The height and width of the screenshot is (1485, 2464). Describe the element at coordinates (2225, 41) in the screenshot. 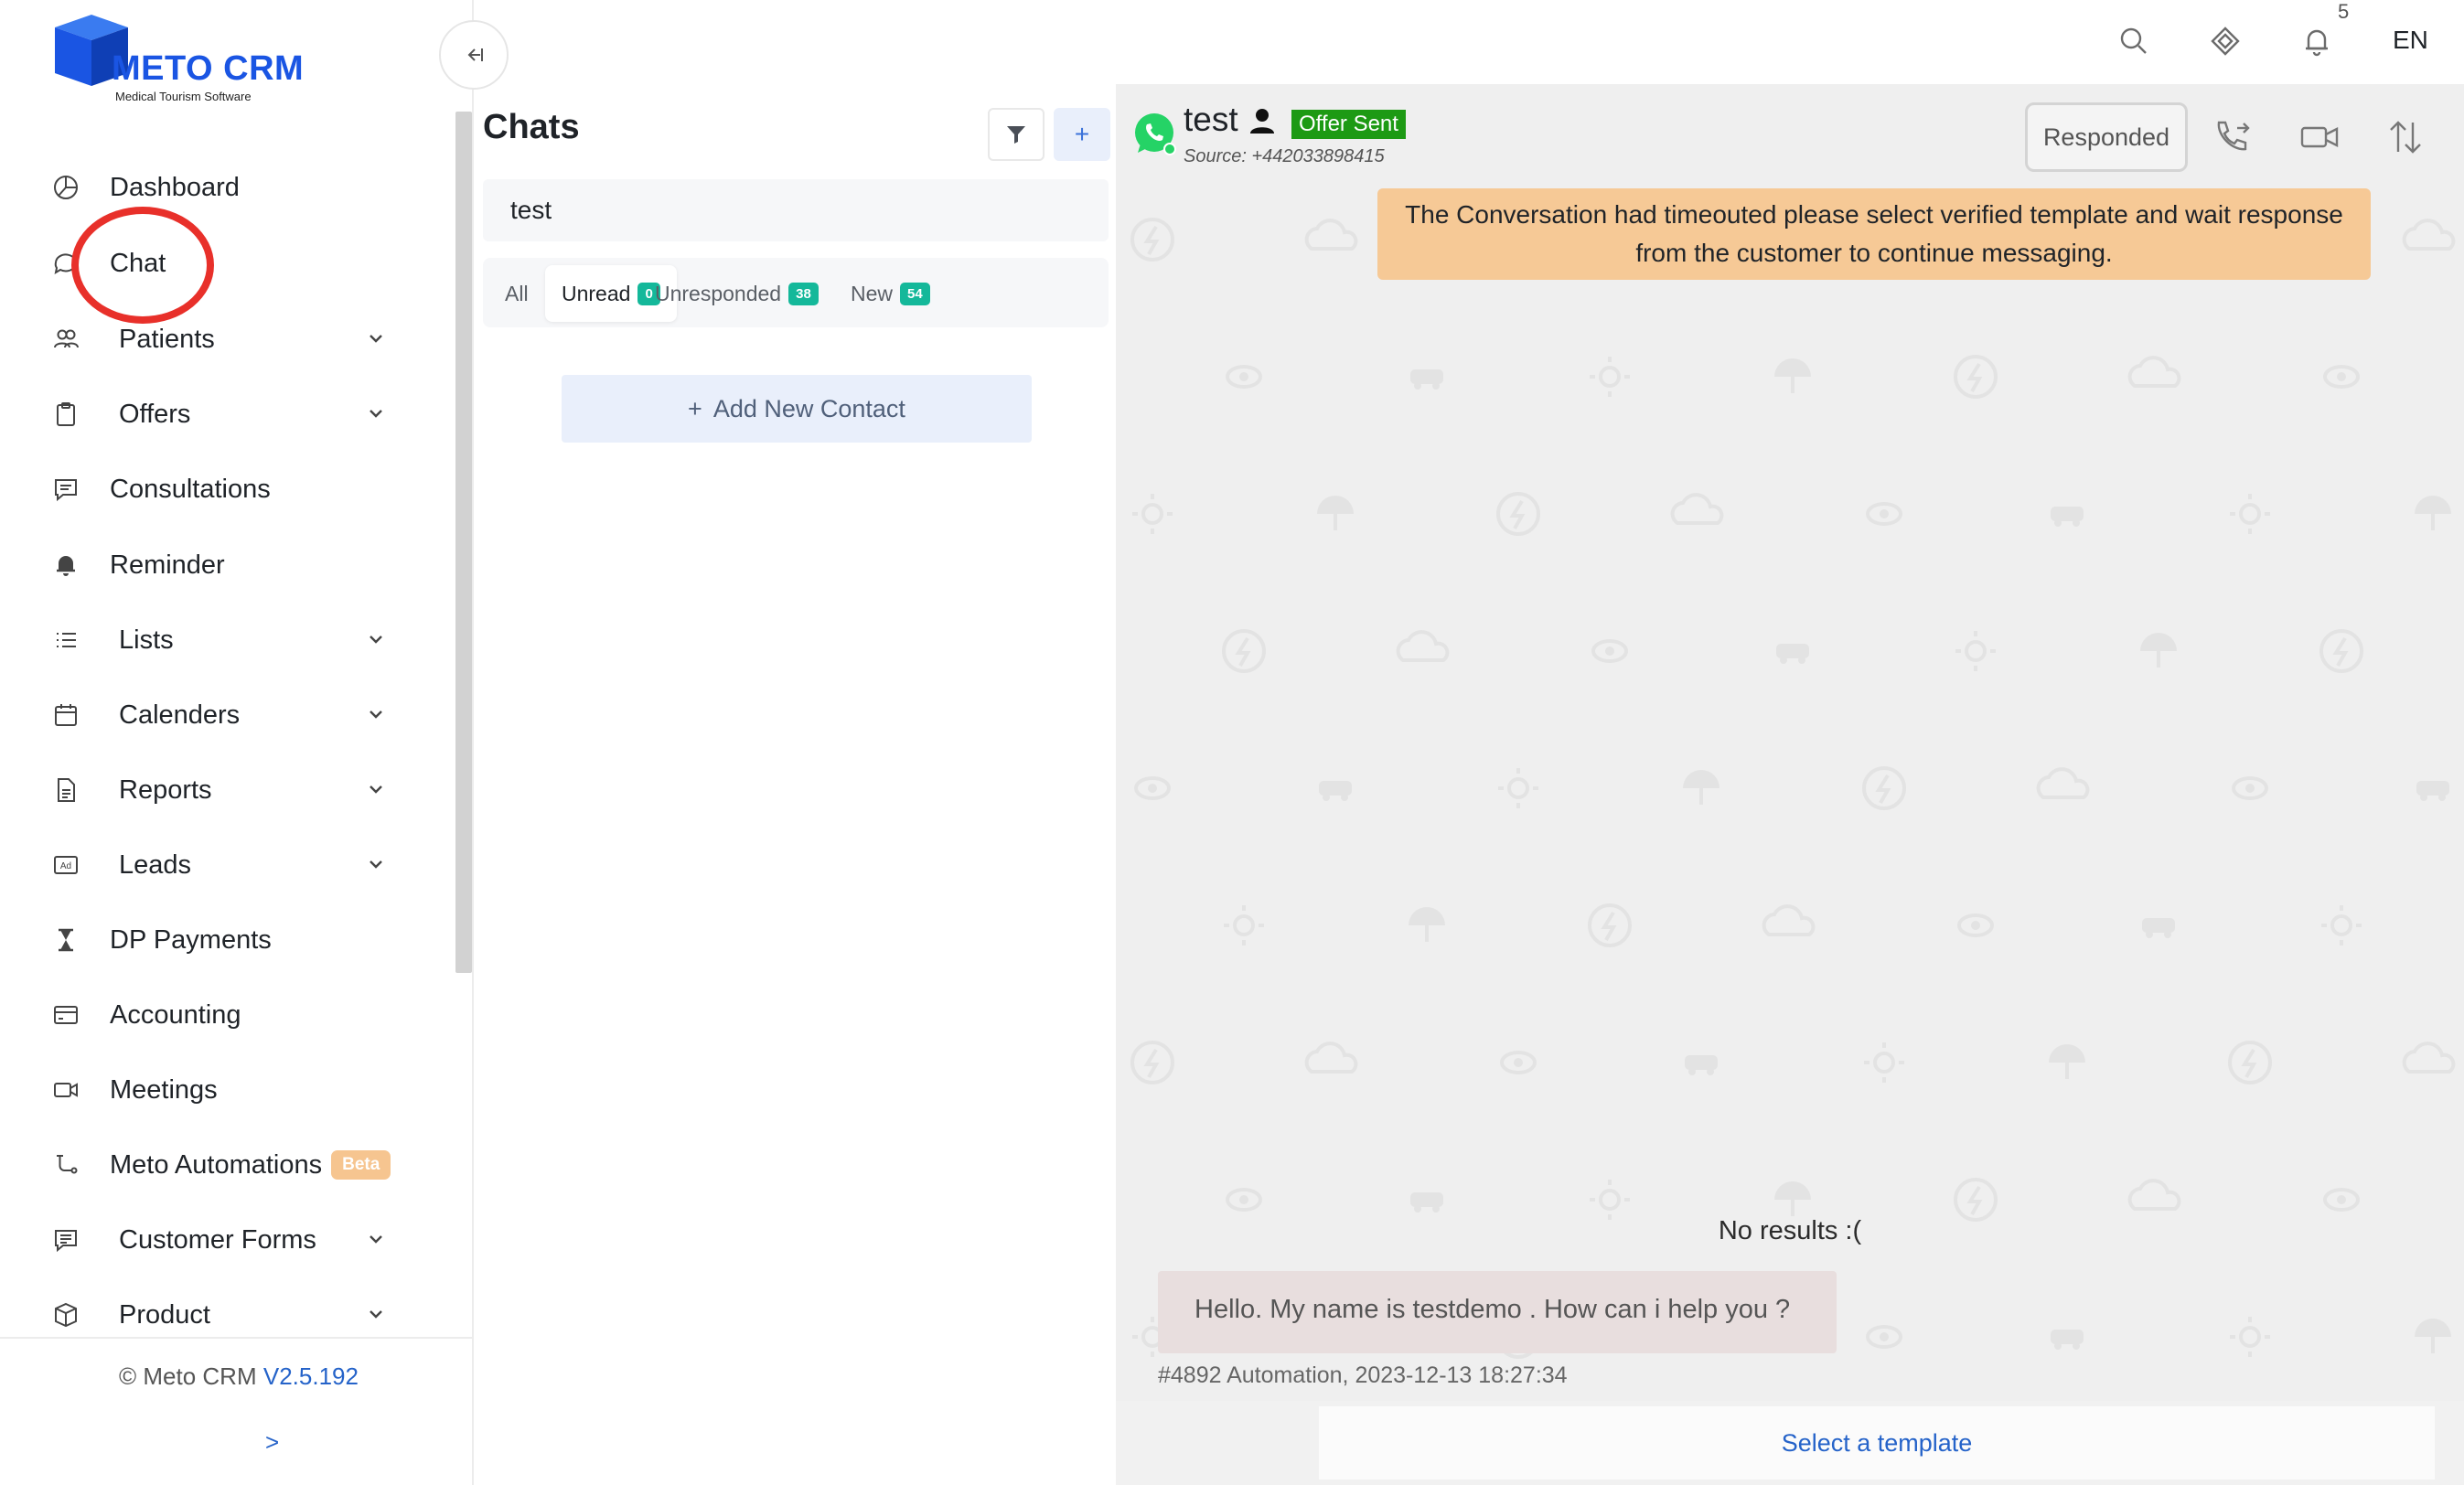

I see `diamond-icon` at that location.